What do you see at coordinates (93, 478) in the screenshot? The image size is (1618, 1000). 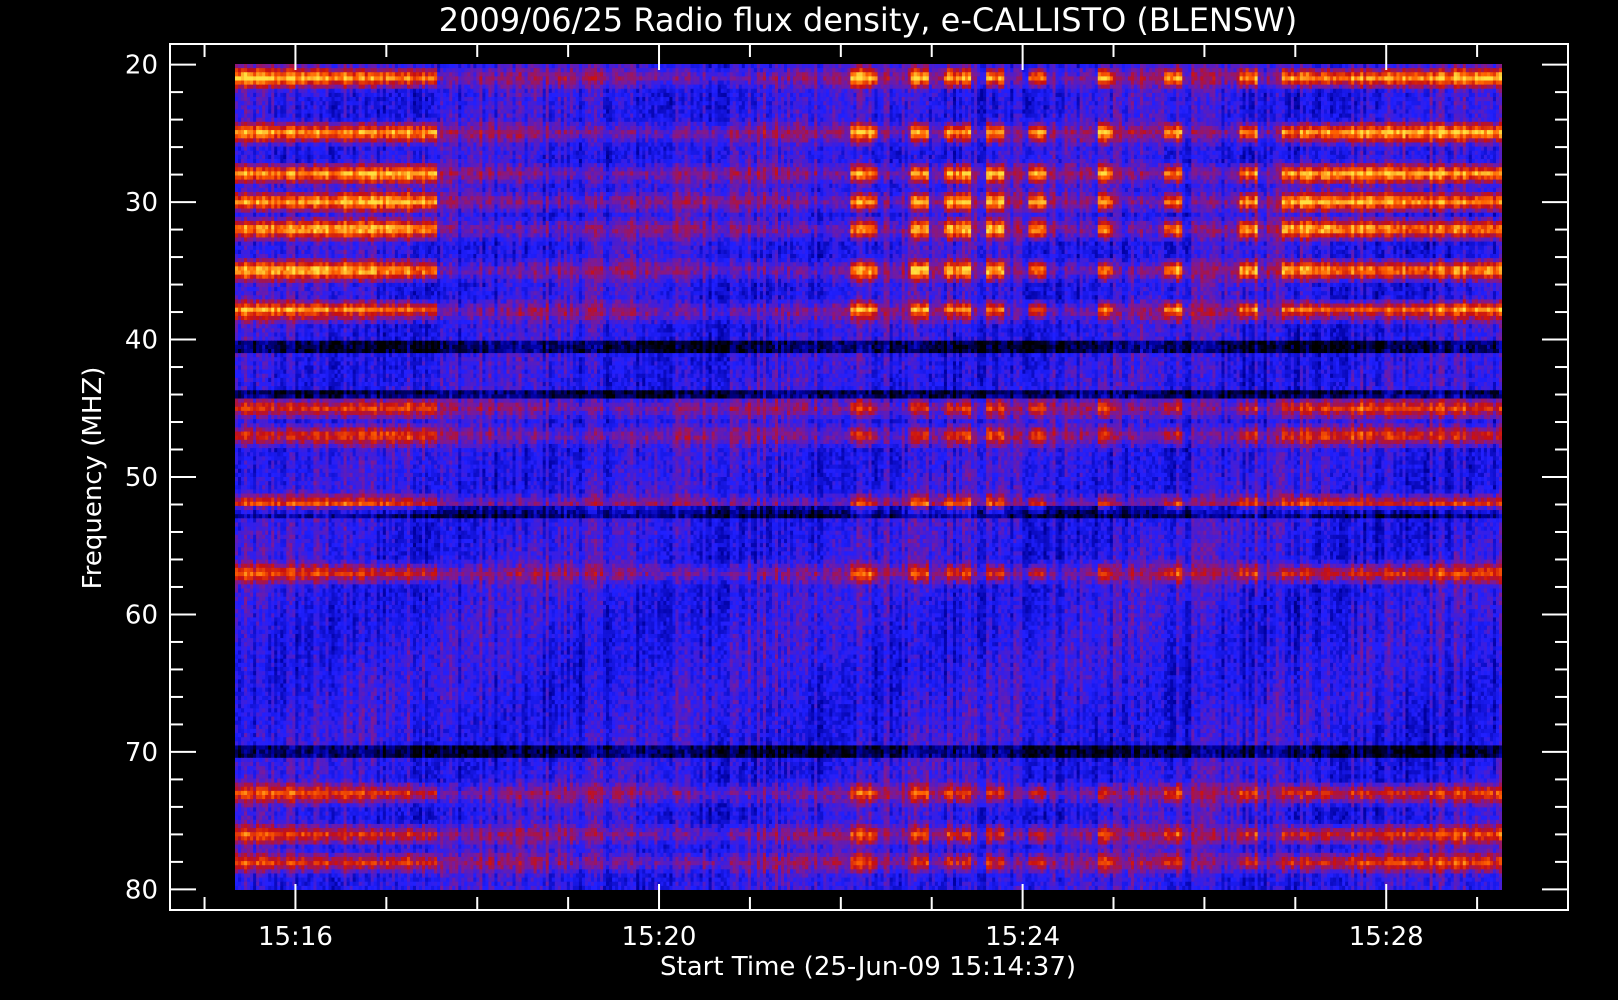 I see `y-axis-label: Frequency (MHZ)` at bounding box center [93, 478].